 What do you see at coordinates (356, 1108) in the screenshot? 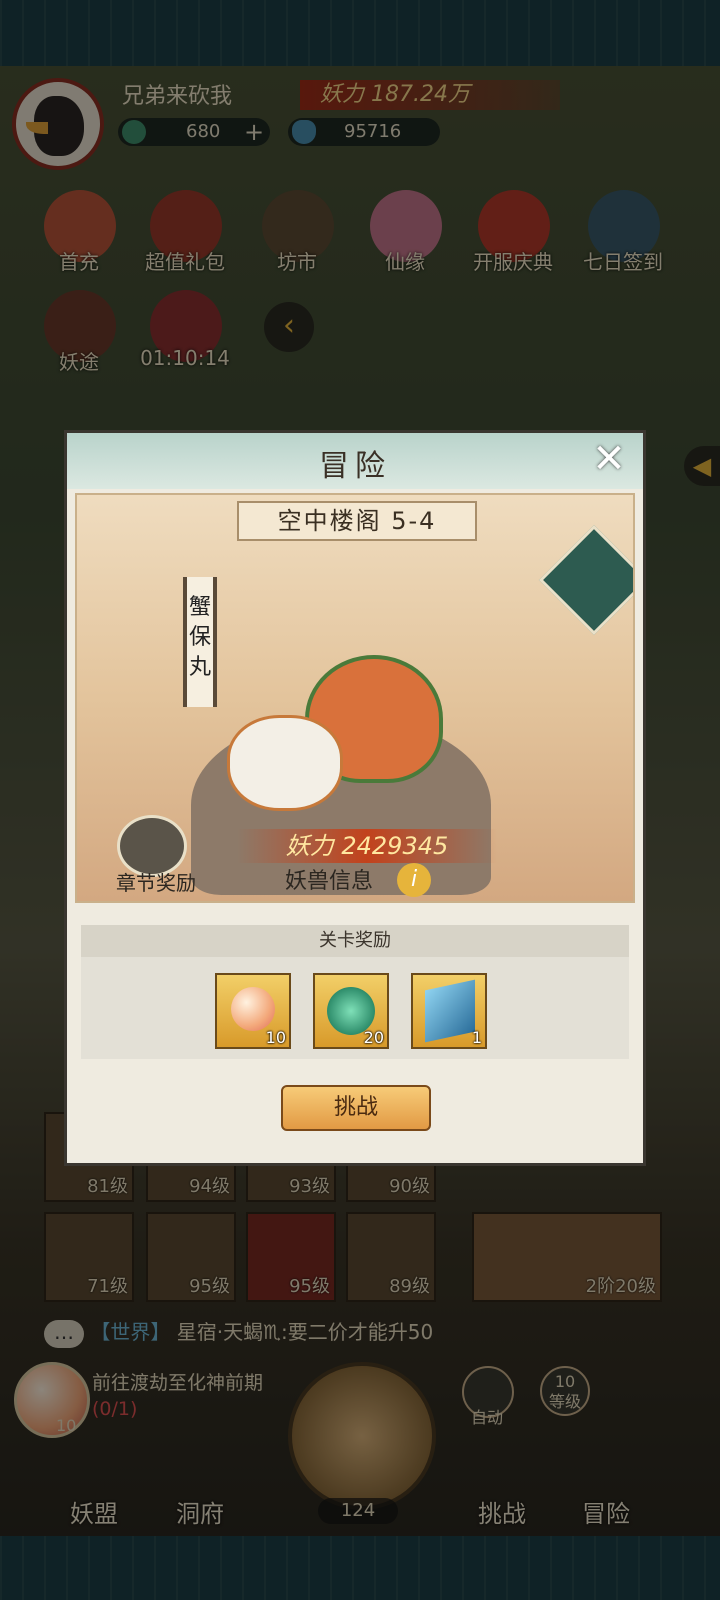
I see `challenge-button: 挑战` at bounding box center [356, 1108].